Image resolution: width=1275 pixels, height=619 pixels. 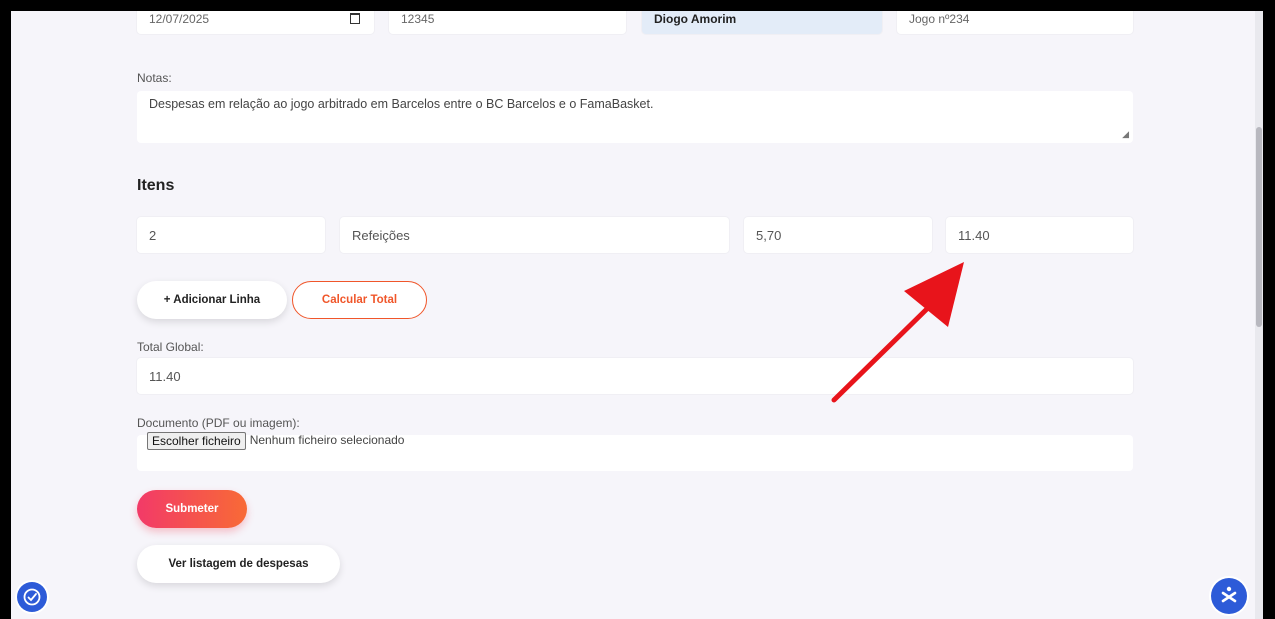 What do you see at coordinates (838, 235) in the screenshot?
I see `item-unit-price-input: 5,70` at bounding box center [838, 235].